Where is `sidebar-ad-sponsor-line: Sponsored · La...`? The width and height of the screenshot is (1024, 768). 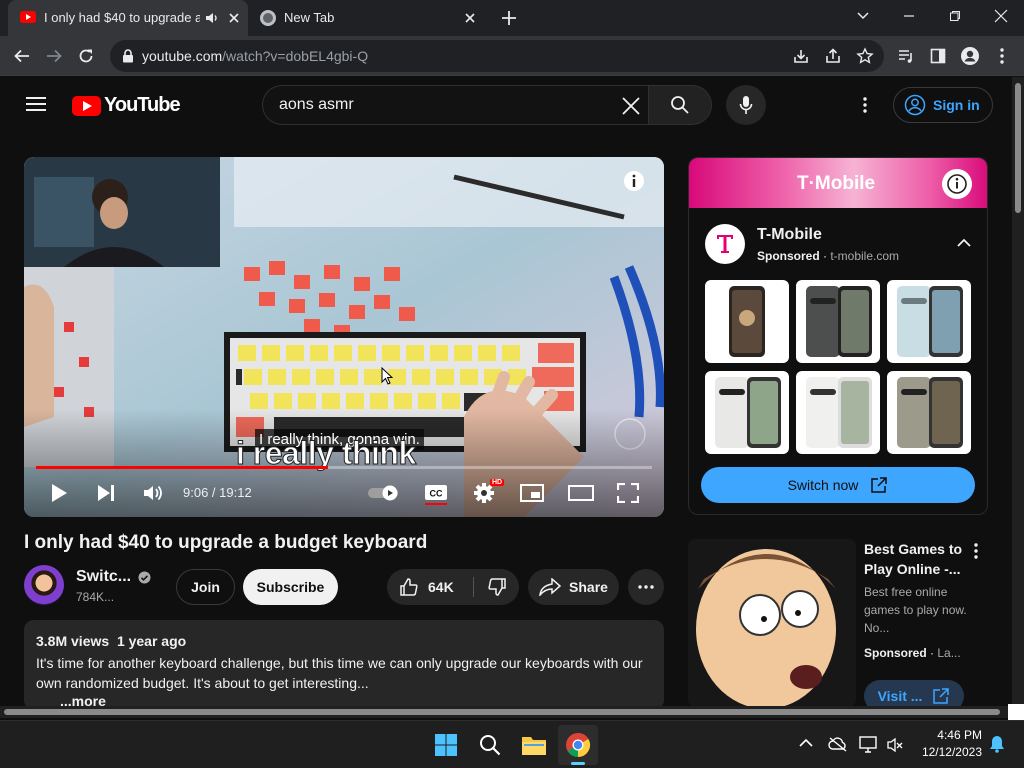
sidebar-ad-sponsor-line: Sponsored · La... is located at coordinates (912, 653).